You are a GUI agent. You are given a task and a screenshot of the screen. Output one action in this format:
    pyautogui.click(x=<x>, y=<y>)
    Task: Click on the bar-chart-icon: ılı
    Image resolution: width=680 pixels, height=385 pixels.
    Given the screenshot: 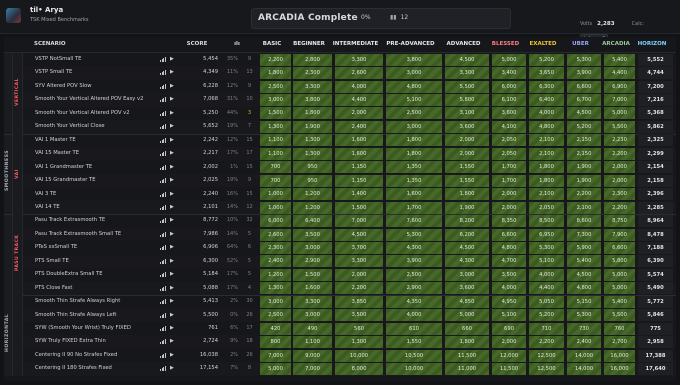 What is the action you would take?
    pyautogui.click(x=237, y=44)
    